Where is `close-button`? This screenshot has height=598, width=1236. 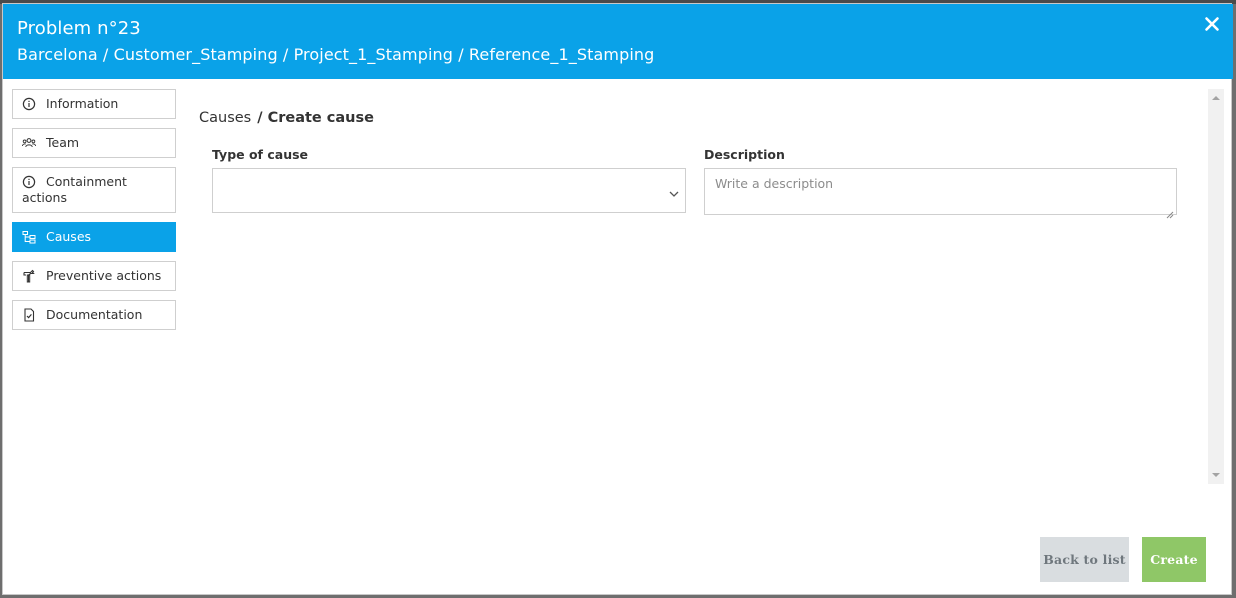 close-button is located at coordinates (1212, 24).